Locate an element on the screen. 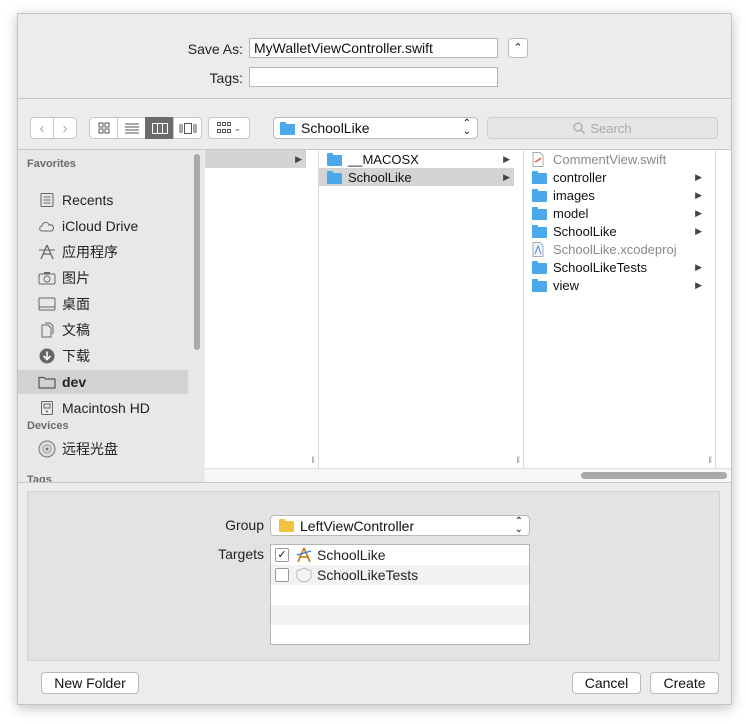 The width and height of the screenshot is (746, 724). documents-icon is located at coordinates (47, 330).